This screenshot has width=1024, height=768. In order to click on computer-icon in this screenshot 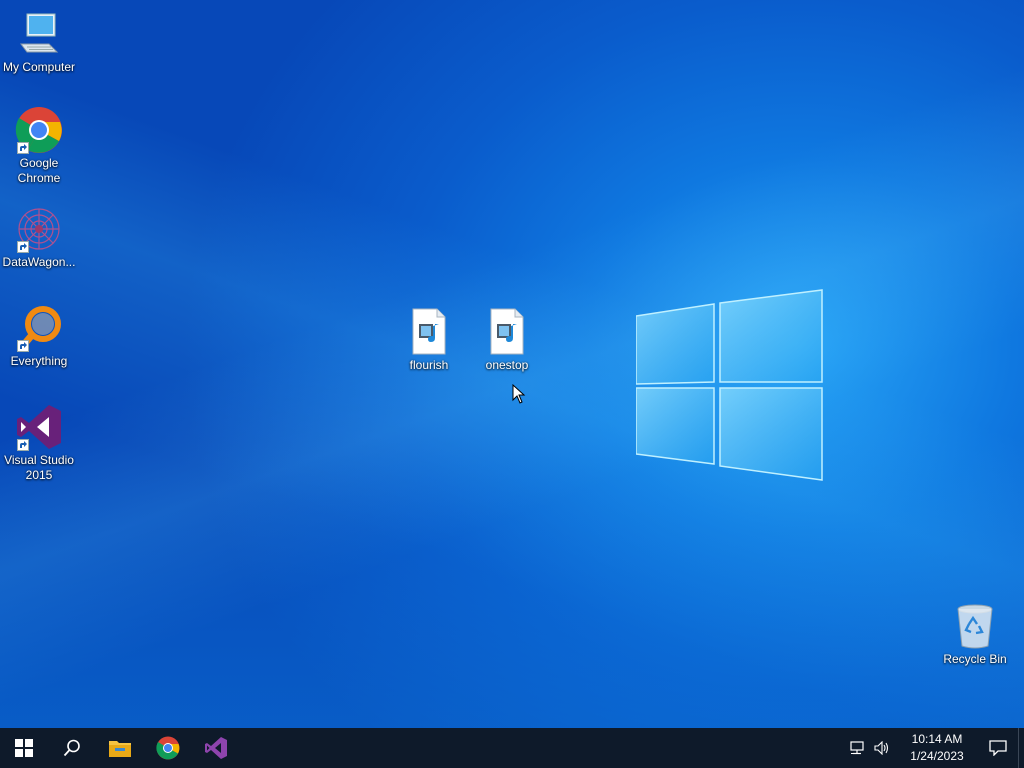, I will do `click(39, 34)`.